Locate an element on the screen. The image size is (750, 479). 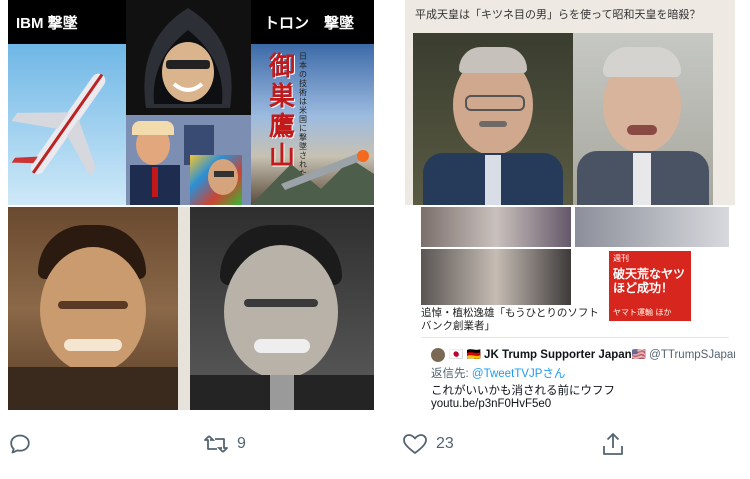
like-button: 23 is located at coordinates (428, 444).